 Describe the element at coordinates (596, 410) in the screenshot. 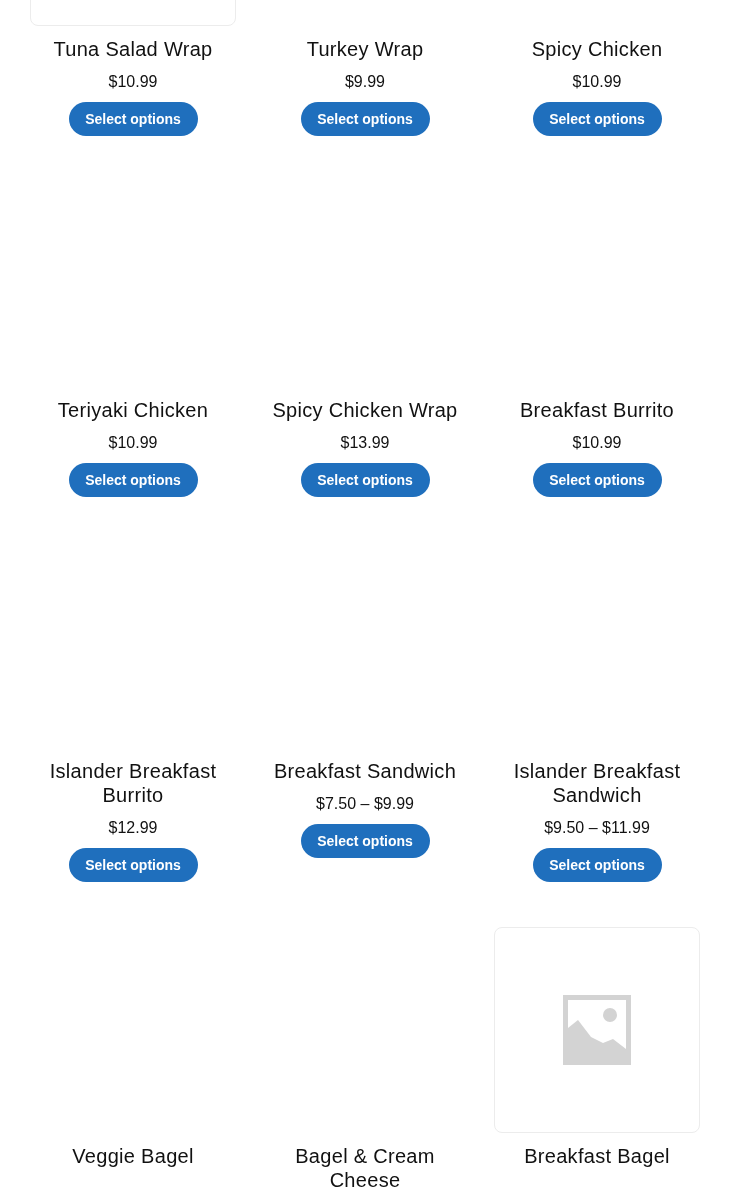

I see `product-title: Breakfast Burrito` at that location.